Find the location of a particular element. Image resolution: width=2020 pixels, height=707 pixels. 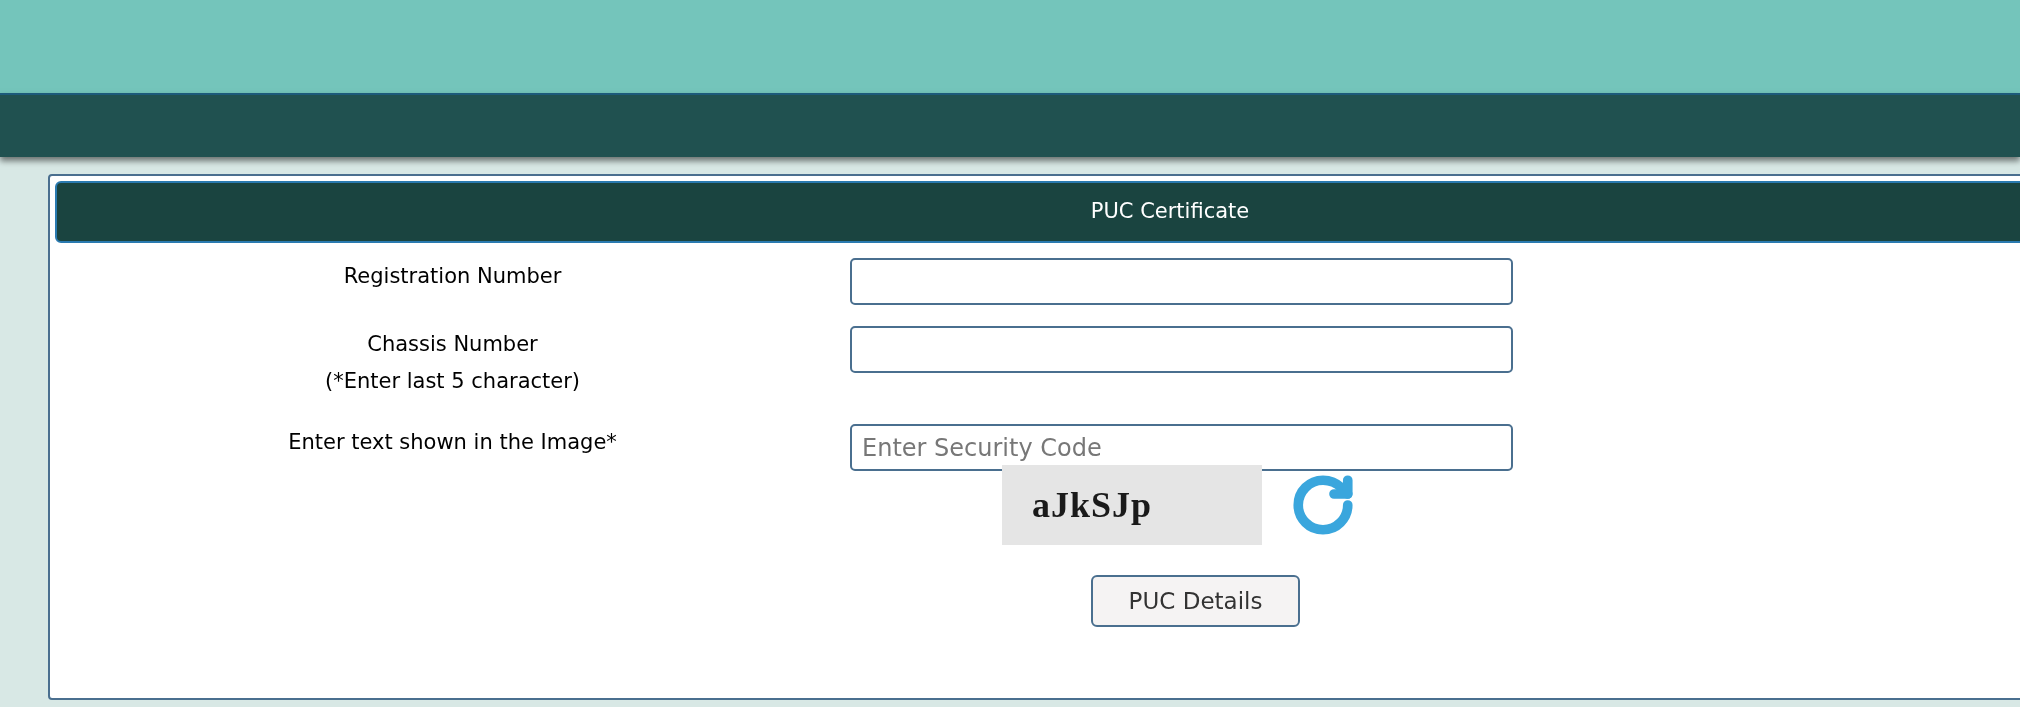

field-note: (*Enter last 5 character) is located at coordinates (452, 381).